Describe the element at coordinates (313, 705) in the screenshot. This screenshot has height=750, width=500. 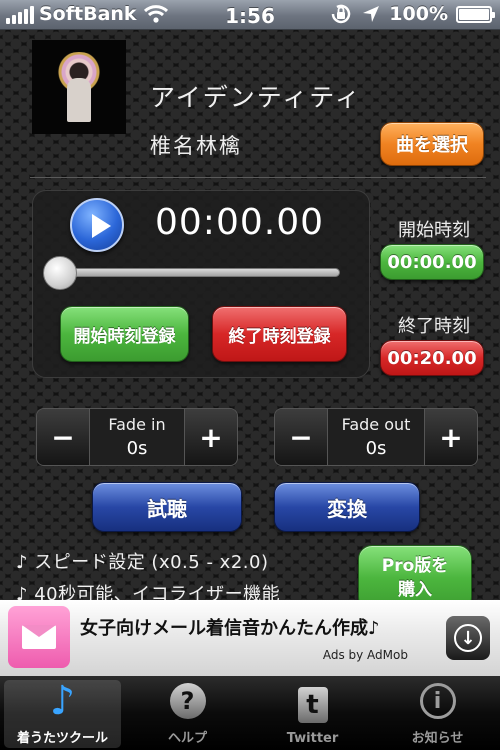
I see `twitter-icon: t` at that location.